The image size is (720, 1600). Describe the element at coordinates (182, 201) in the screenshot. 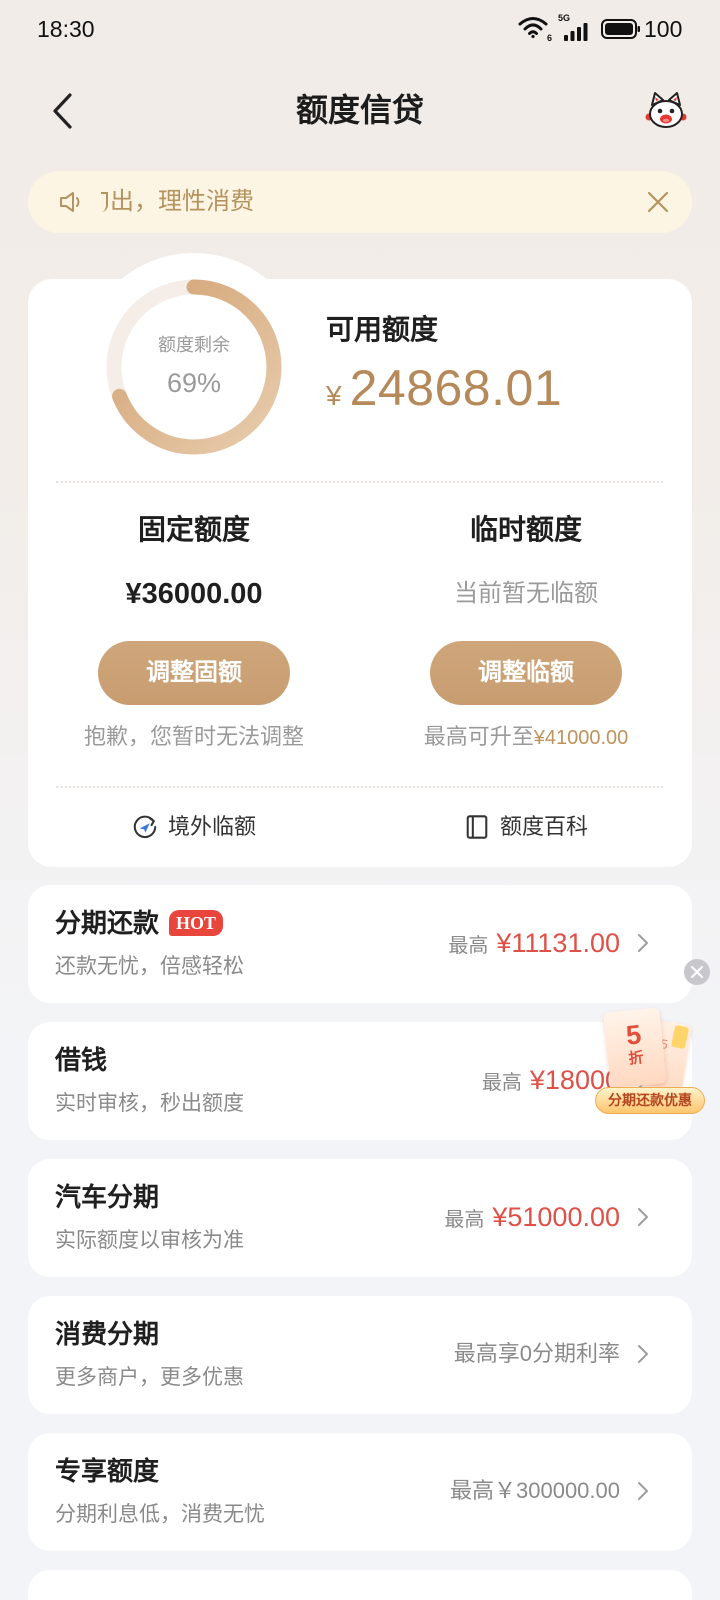

I see `notice-text: 出，理性消费` at that location.